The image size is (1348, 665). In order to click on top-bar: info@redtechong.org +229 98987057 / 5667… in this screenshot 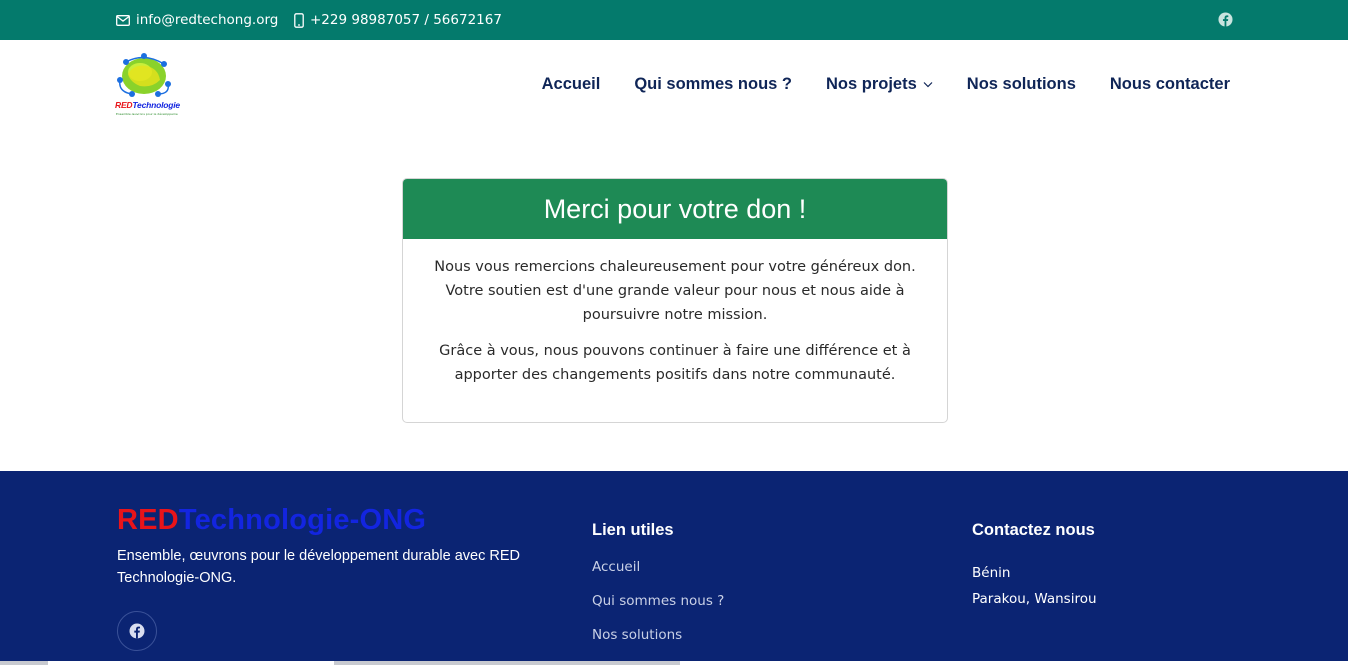, I will do `click(674, 20)`.